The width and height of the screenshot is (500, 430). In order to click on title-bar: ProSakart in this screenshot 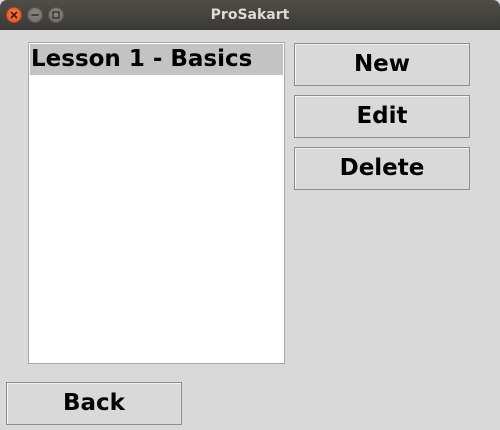, I will do `click(250, 15)`.